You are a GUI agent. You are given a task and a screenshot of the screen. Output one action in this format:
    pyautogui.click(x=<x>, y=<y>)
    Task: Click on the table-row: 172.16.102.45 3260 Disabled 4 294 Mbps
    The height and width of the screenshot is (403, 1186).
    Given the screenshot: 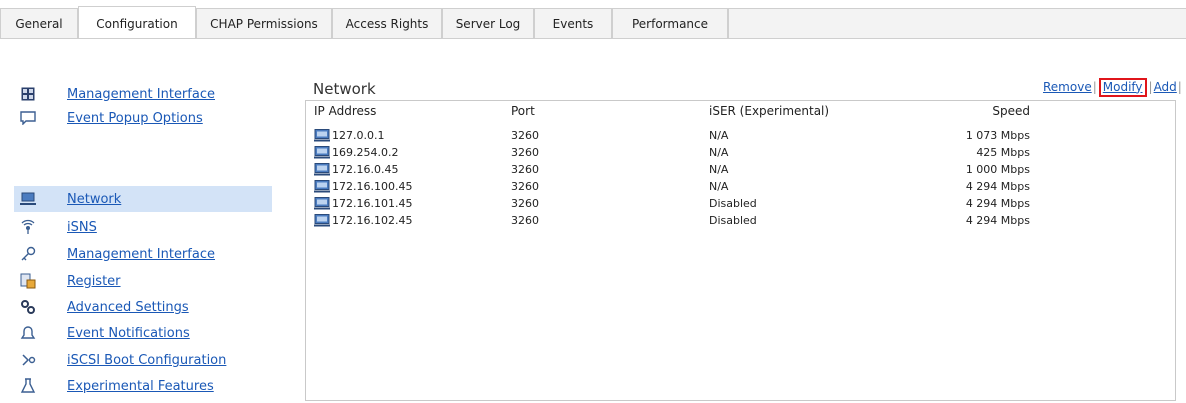 What is the action you would take?
    pyautogui.click(x=740, y=221)
    